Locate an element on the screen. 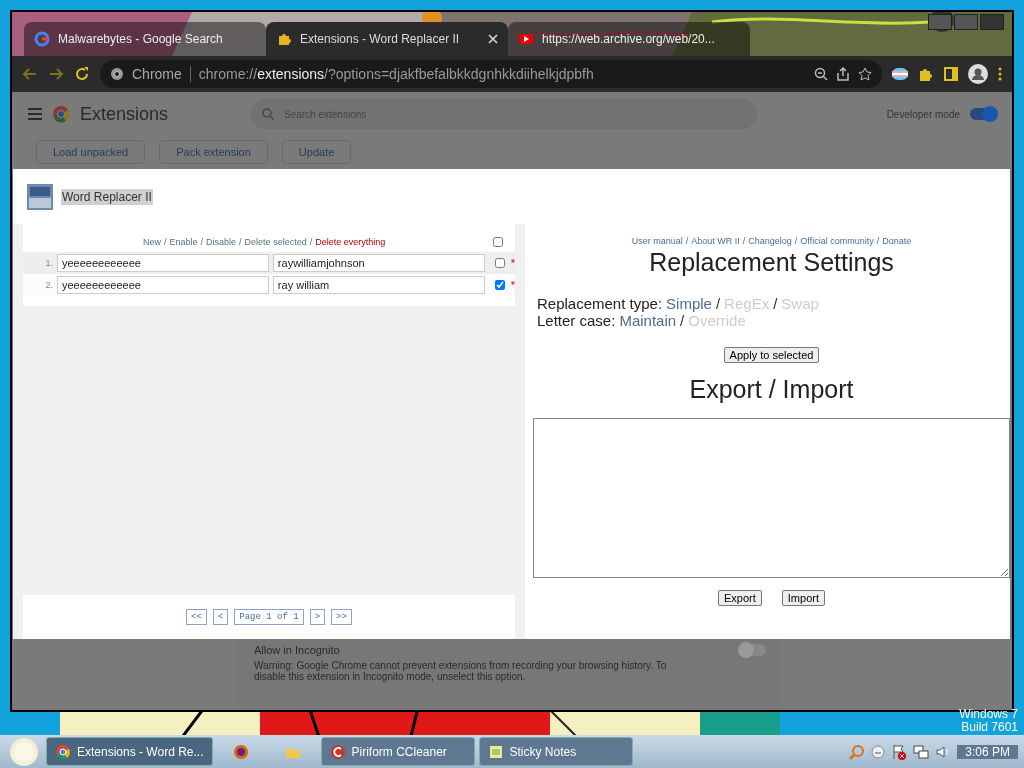 The width and height of the screenshot is (1024, 768). option-link: Simple is located at coordinates (689, 303).